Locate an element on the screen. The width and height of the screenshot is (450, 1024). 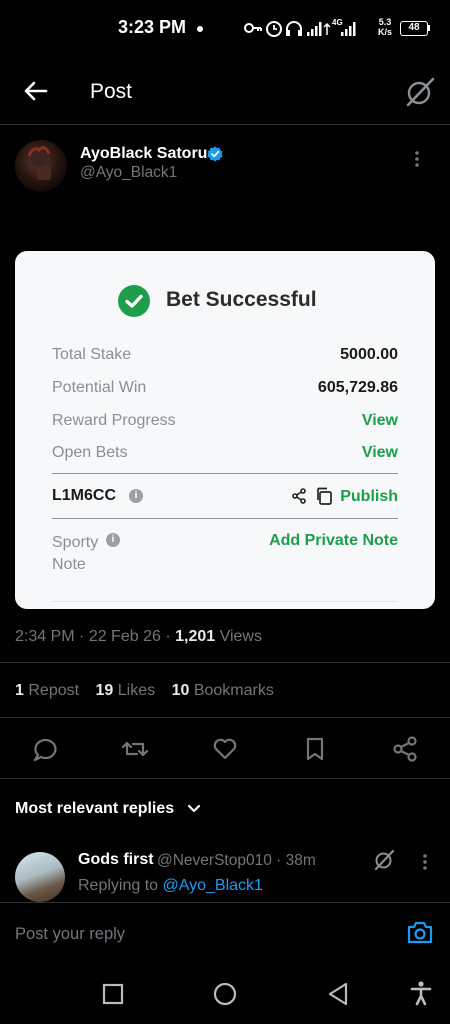
reply-button is located at coordinates (45, 749).